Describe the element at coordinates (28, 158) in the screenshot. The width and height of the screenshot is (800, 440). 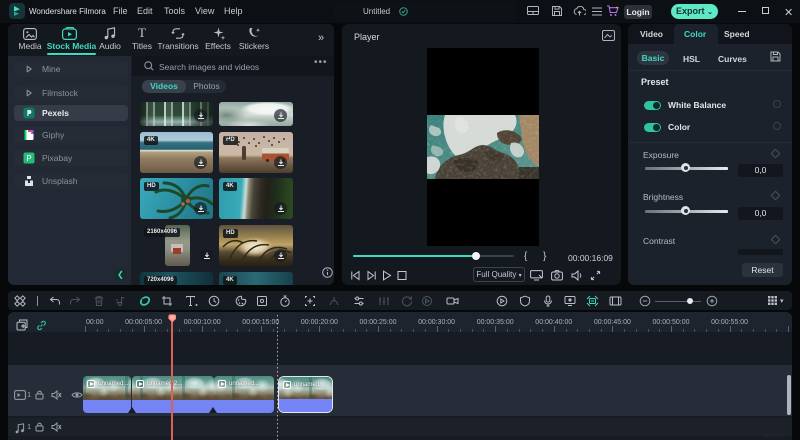
I see `svg-text: P` at that location.